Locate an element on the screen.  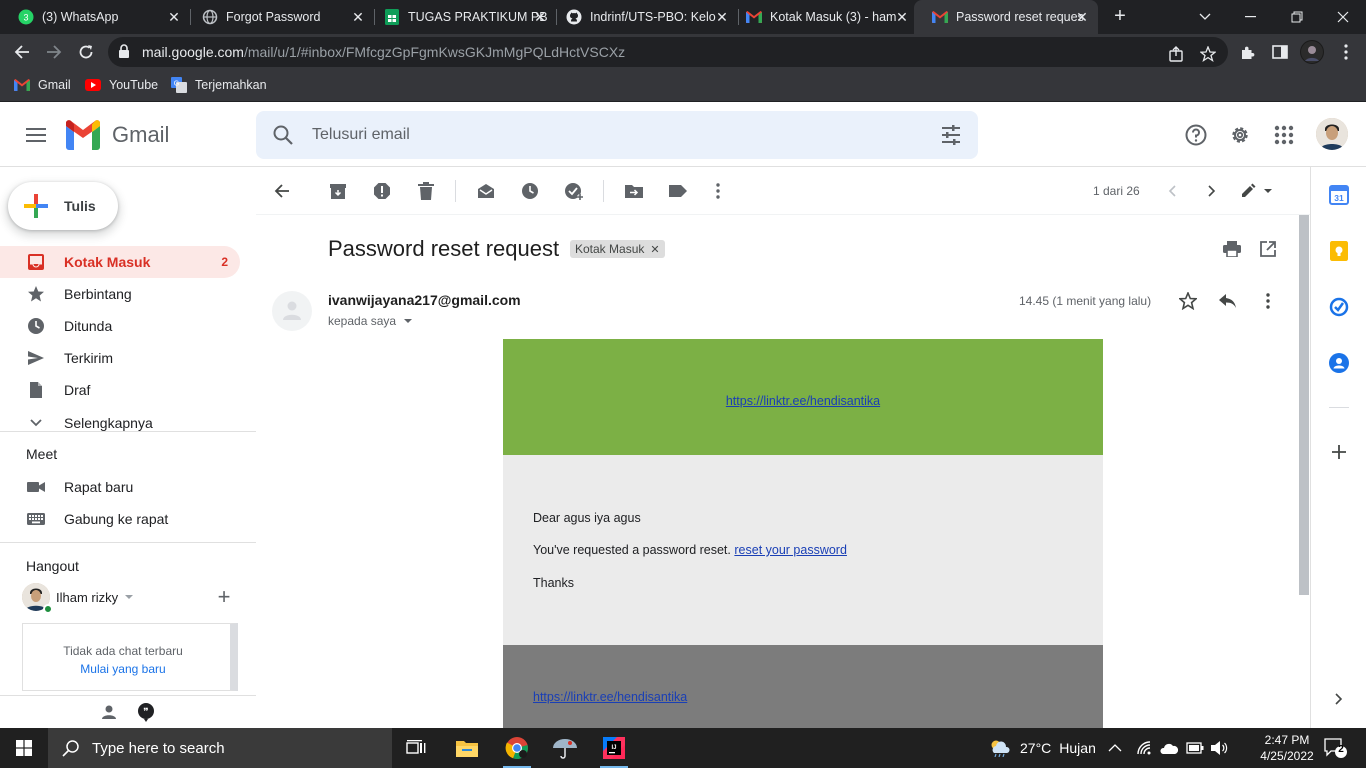
nav-item-more: Selengkapnya is located at coordinates (120, 423).